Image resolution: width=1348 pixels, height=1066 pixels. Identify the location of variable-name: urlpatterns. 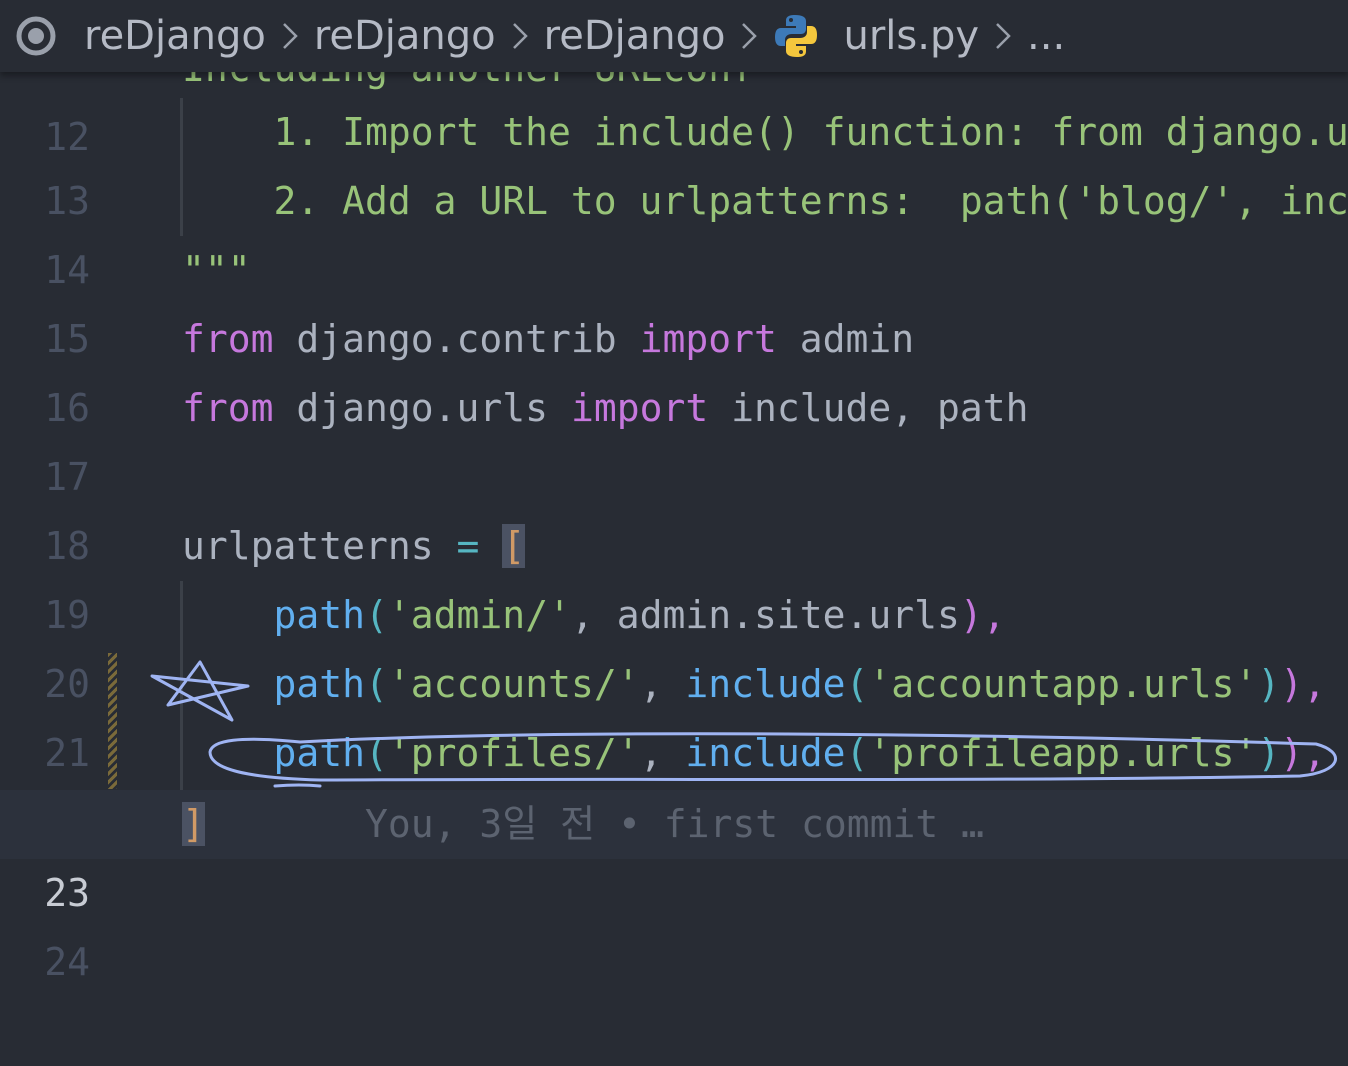
(319, 546).